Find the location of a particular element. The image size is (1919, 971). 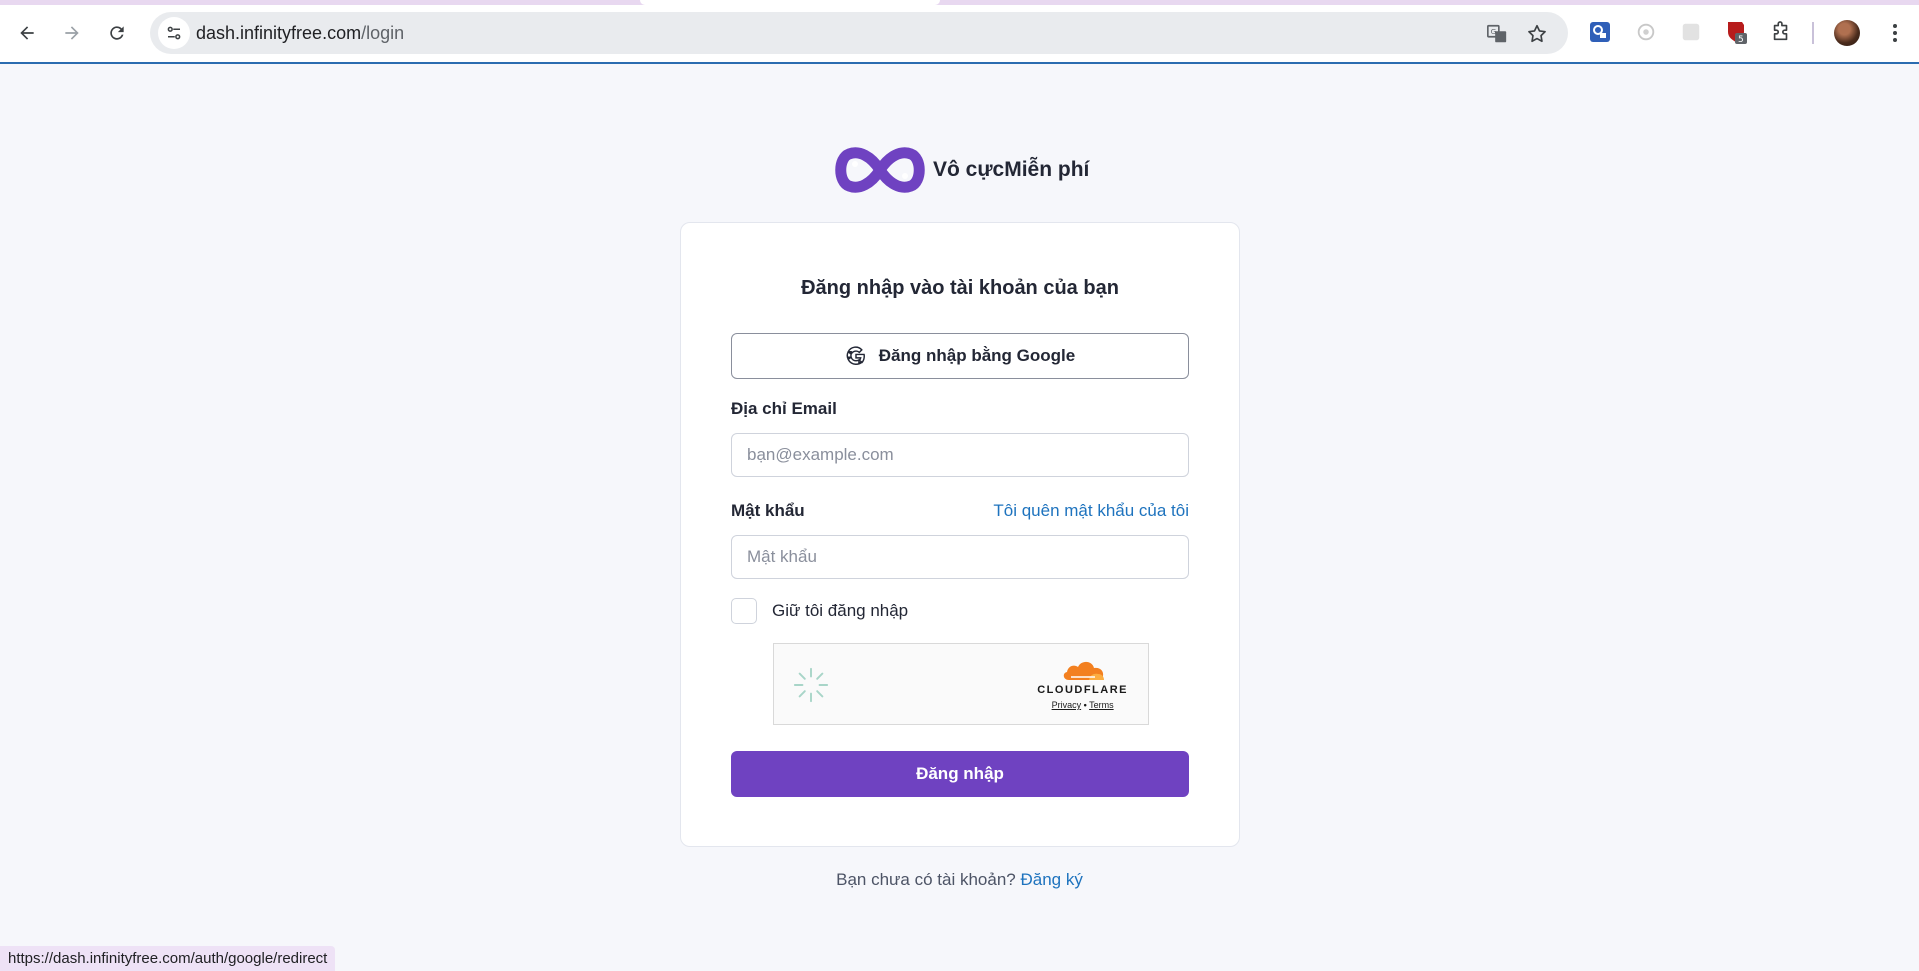

active-tab is located at coordinates (790, 2).